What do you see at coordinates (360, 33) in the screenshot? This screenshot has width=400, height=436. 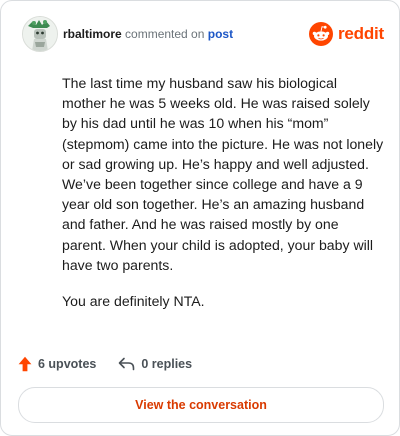 I see `reddit-wordmark: reddit` at bounding box center [360, 33].